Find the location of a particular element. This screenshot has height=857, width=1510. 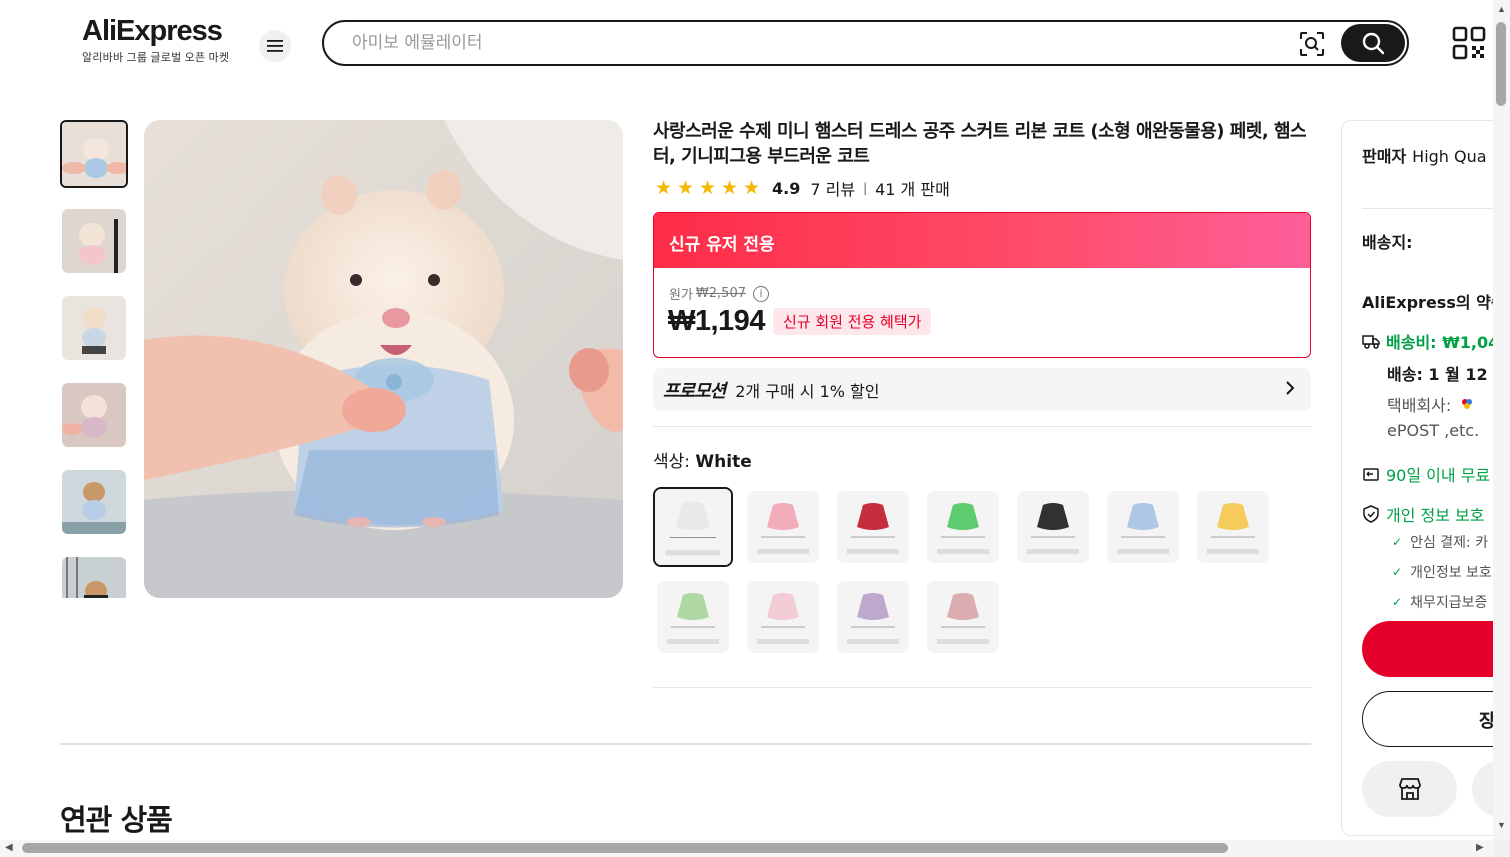

privacy-row: 개인 정보 보호 is located at coordinates (1423, 514).